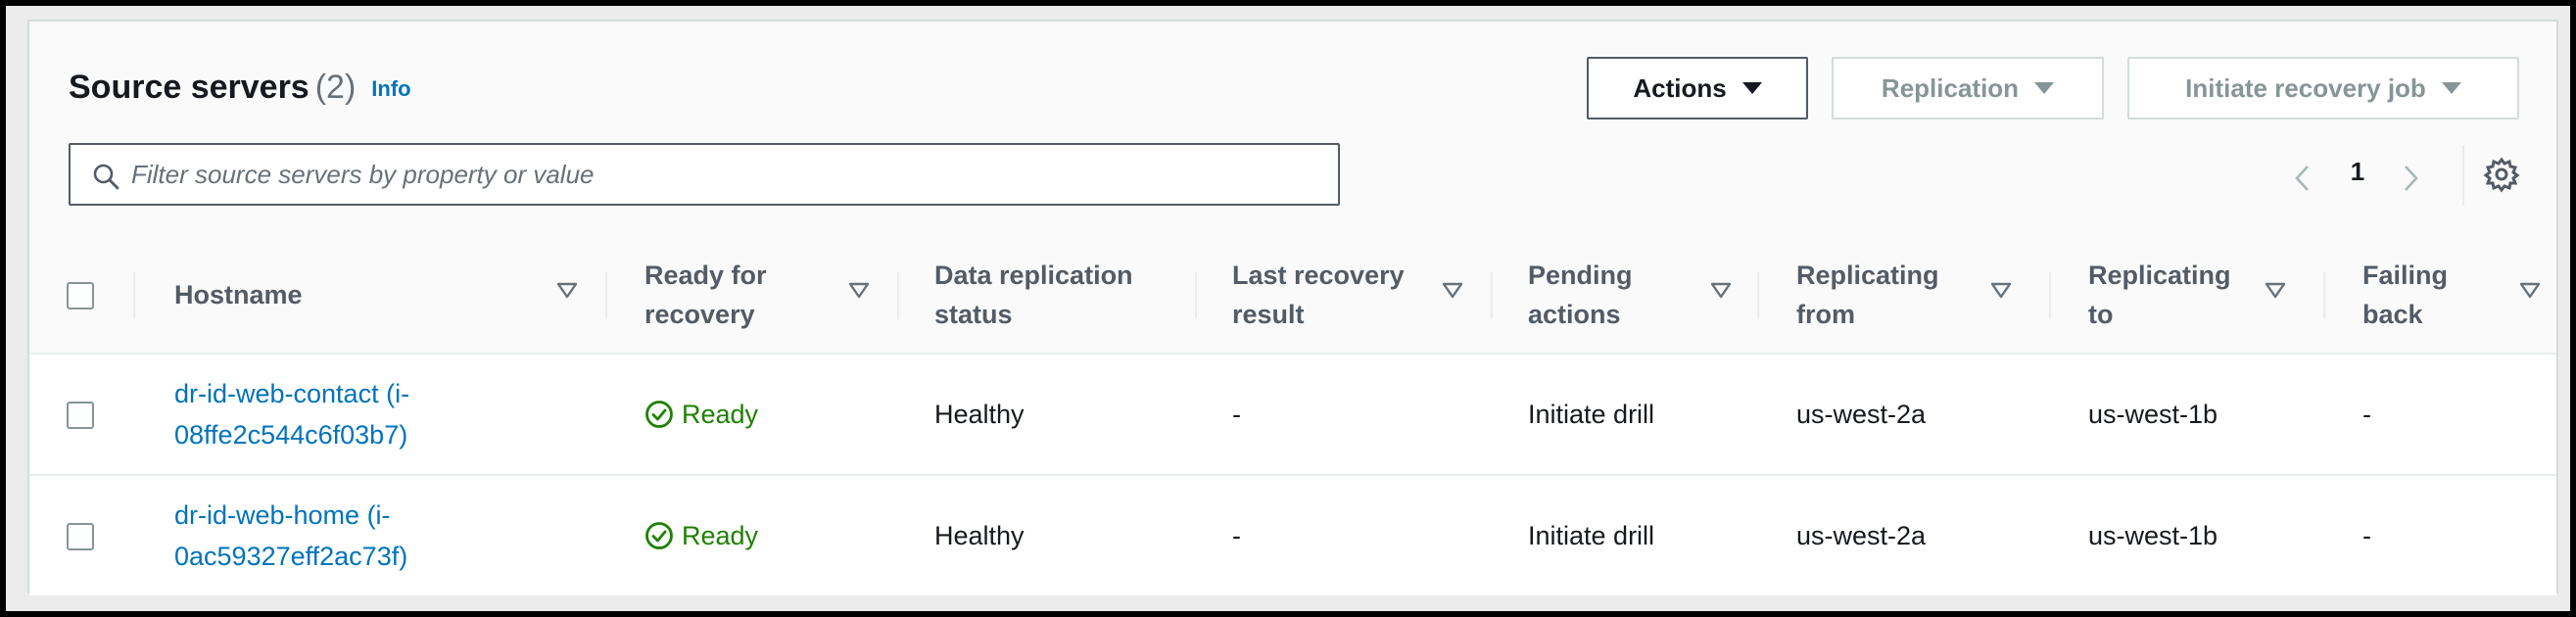 The width and height of the screenshot is (2576, 617). I want to click on replication-button: Replication, so click(1968, 88).